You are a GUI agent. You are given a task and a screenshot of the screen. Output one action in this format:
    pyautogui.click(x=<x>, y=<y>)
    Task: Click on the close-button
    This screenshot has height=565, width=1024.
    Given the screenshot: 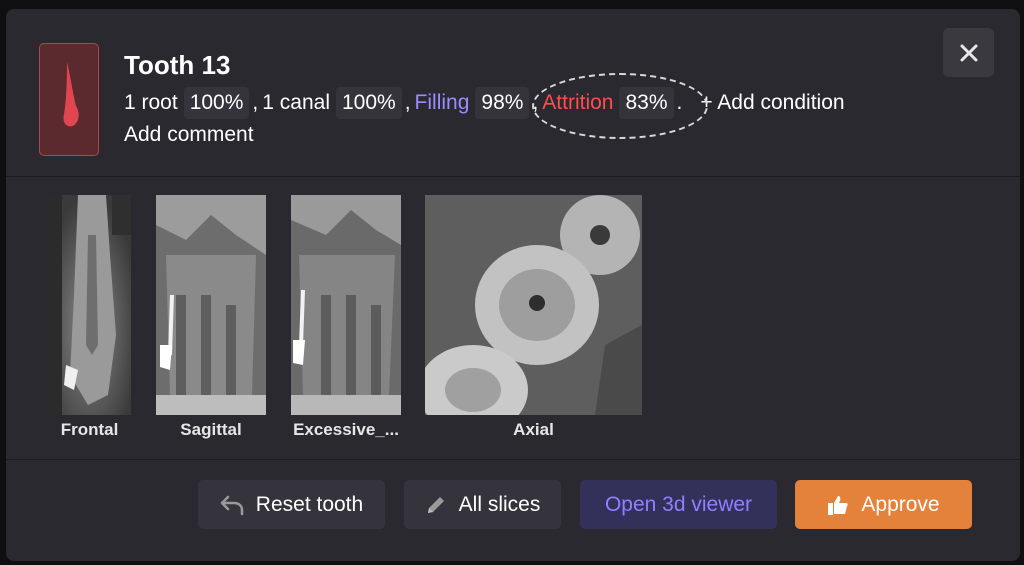 What is the action you would take?
    pyautogui.click(x=968, y=52)
    